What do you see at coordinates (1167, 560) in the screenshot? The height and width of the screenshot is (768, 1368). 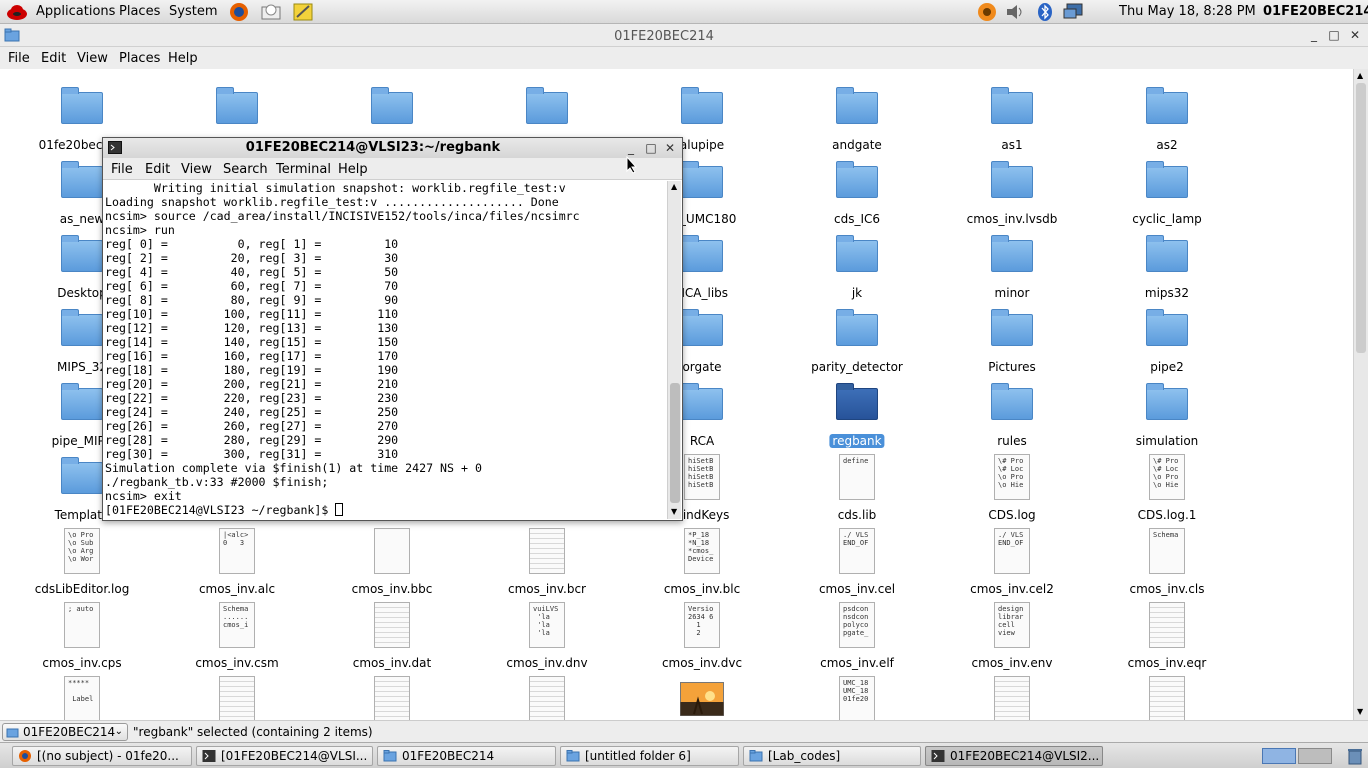 I see `file-item-cmos-inv-cls: Schema cmos_inv.cls` at bounding box center [1167, 560].